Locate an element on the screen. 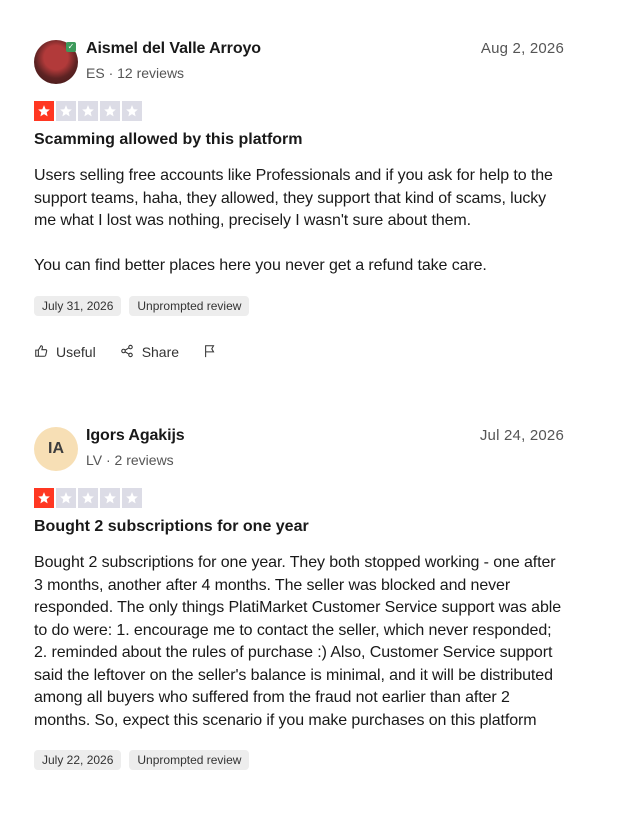 The image size is (636, 816). review-title: Bought 2 subscriptions for one year is located at coordinates (299, 527).